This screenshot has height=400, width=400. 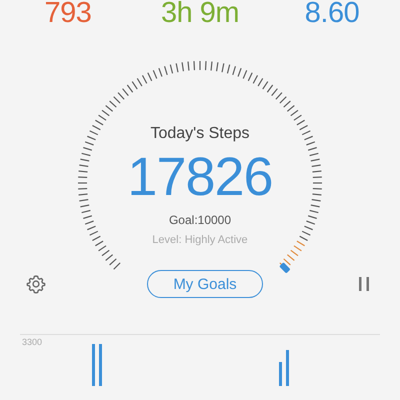 What do you see at coordinates (33, 342) in the screenshot?
I see `axis-label: 3300` at bounding box center [33, 342].